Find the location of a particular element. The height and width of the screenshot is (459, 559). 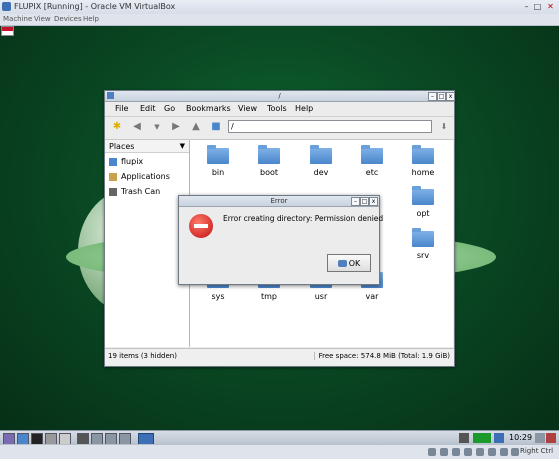

keyboard-layout-flag-icon is located at coordinates (7, 31).